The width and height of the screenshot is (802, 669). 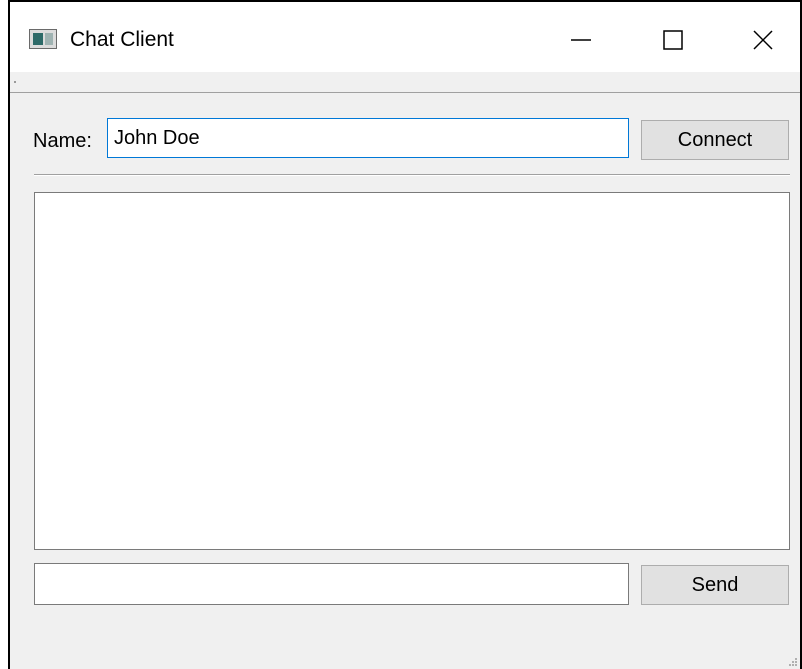 What do you see at coordinates (412, 175) in the screenshot?
I see `separator` at bounding box center [412, 175].